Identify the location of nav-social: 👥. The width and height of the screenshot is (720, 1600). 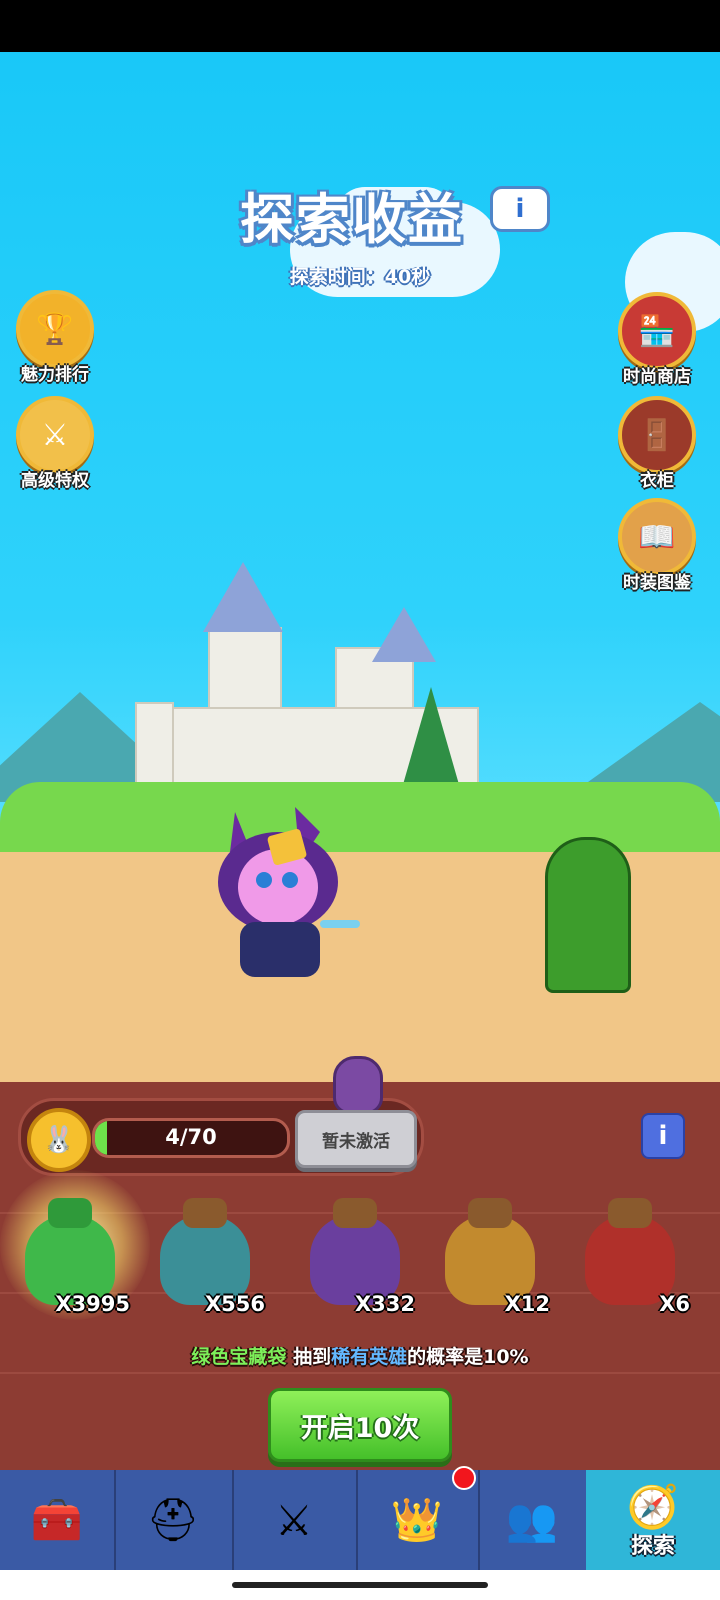
(533, 1520).